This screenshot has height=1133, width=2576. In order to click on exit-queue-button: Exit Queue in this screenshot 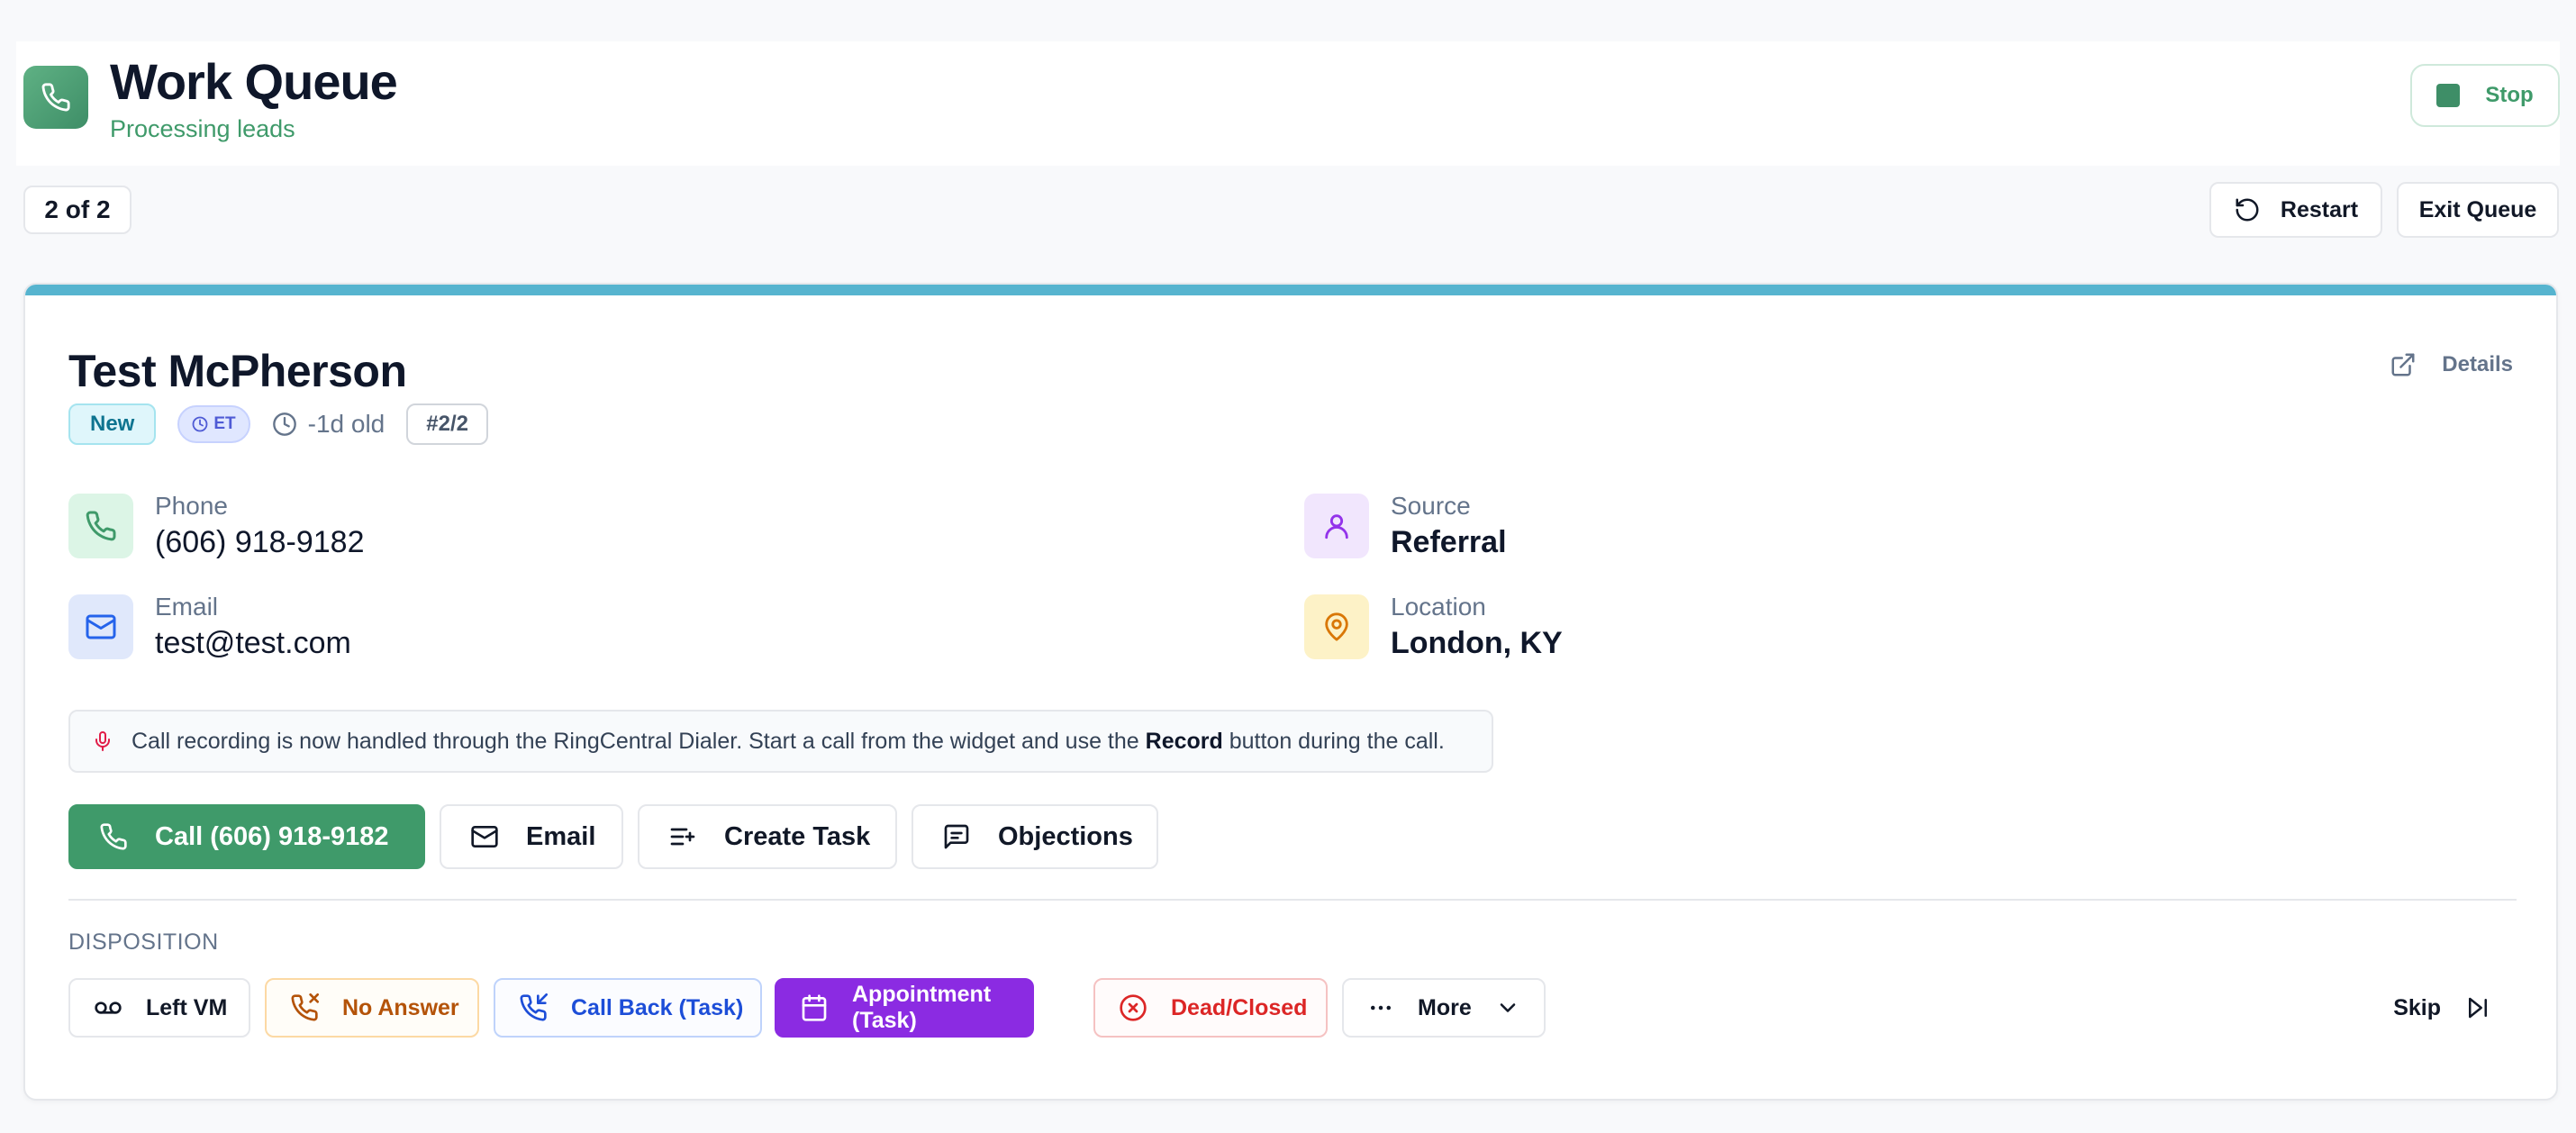, I will do `click(2478, 210)`.